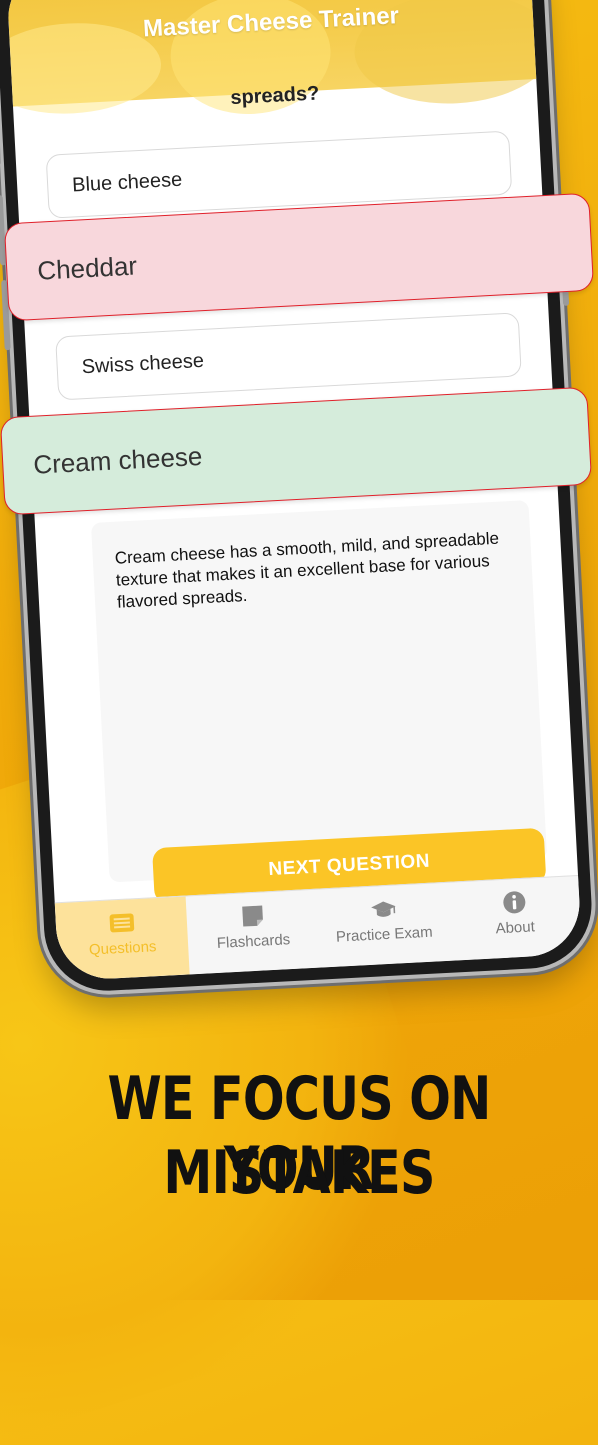 The height and width of the screenshot is (1445, 598). I want to click on highlight-label: Cheddar, so click(87, 268).